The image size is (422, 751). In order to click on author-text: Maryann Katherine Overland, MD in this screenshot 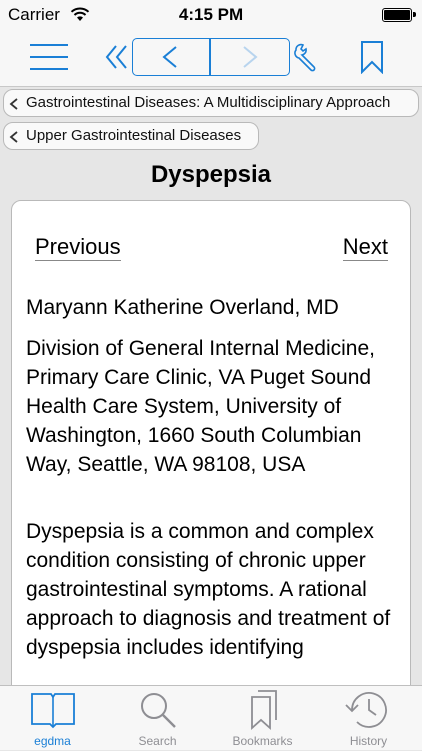, I will do `click(182, 307)`.